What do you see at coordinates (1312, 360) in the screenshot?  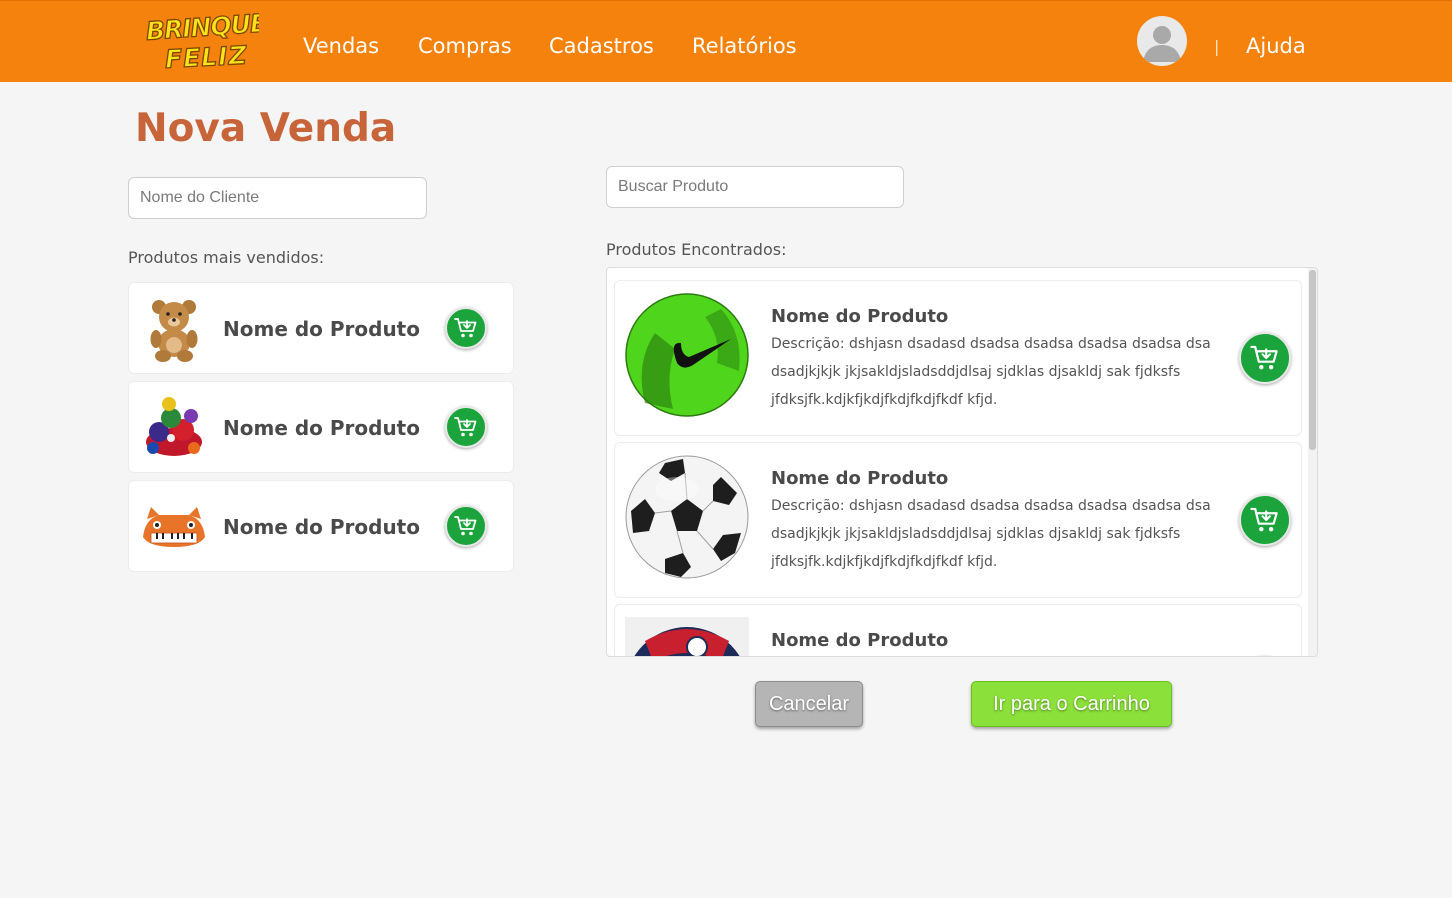 I see `scrollbar-thumb` at bounding box center [1312, 360].